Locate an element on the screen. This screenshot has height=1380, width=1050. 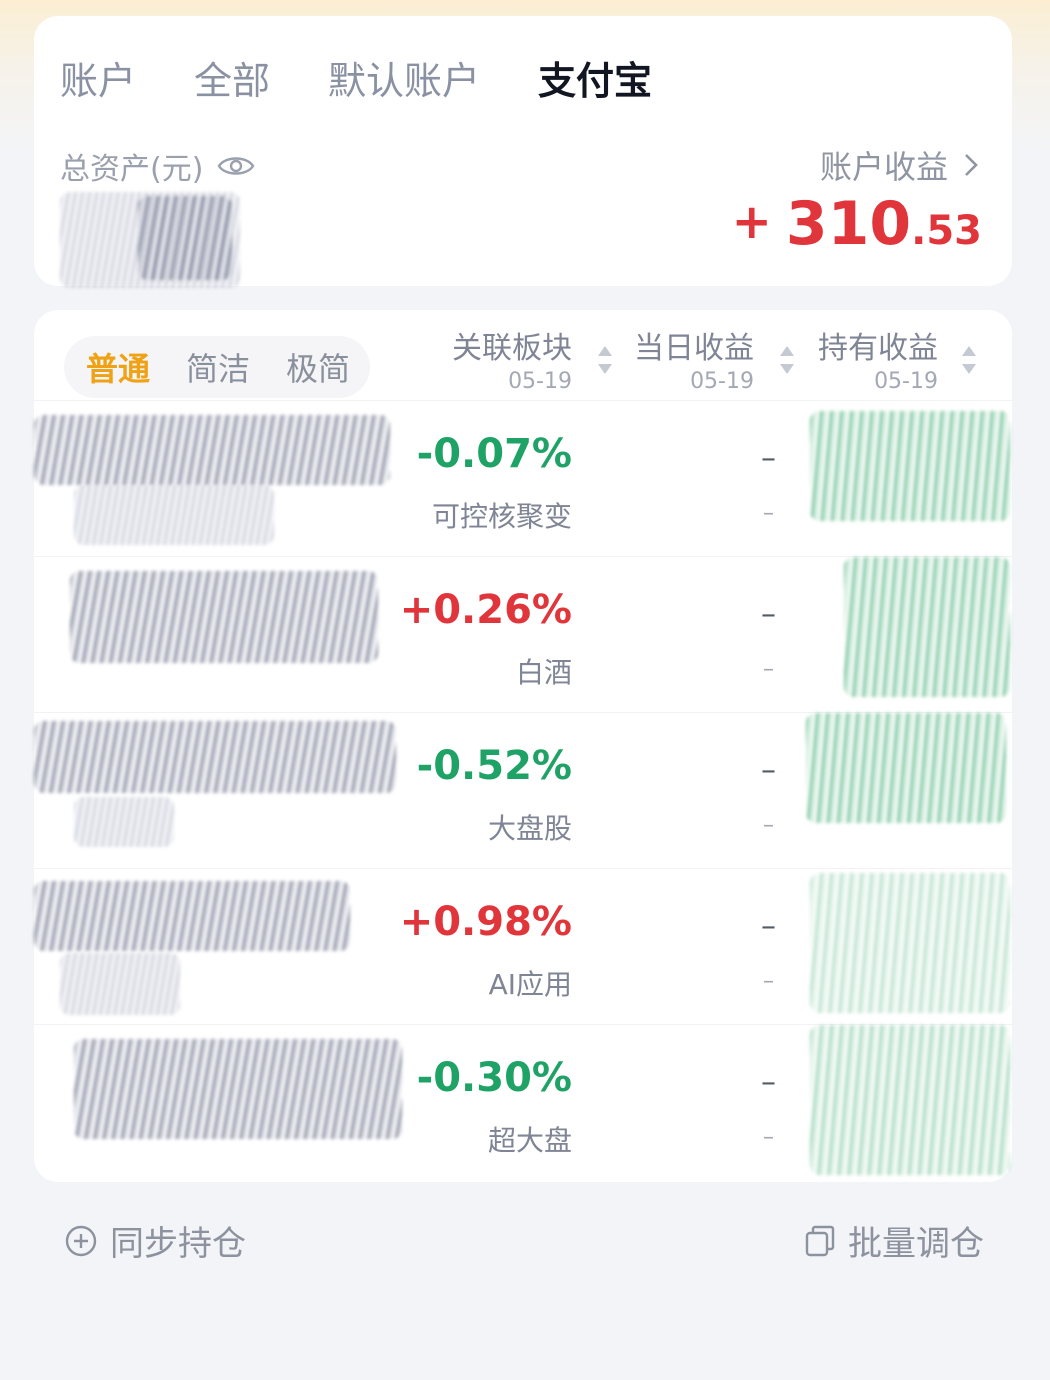
copy-icon is located at coordinates (820, 1240).